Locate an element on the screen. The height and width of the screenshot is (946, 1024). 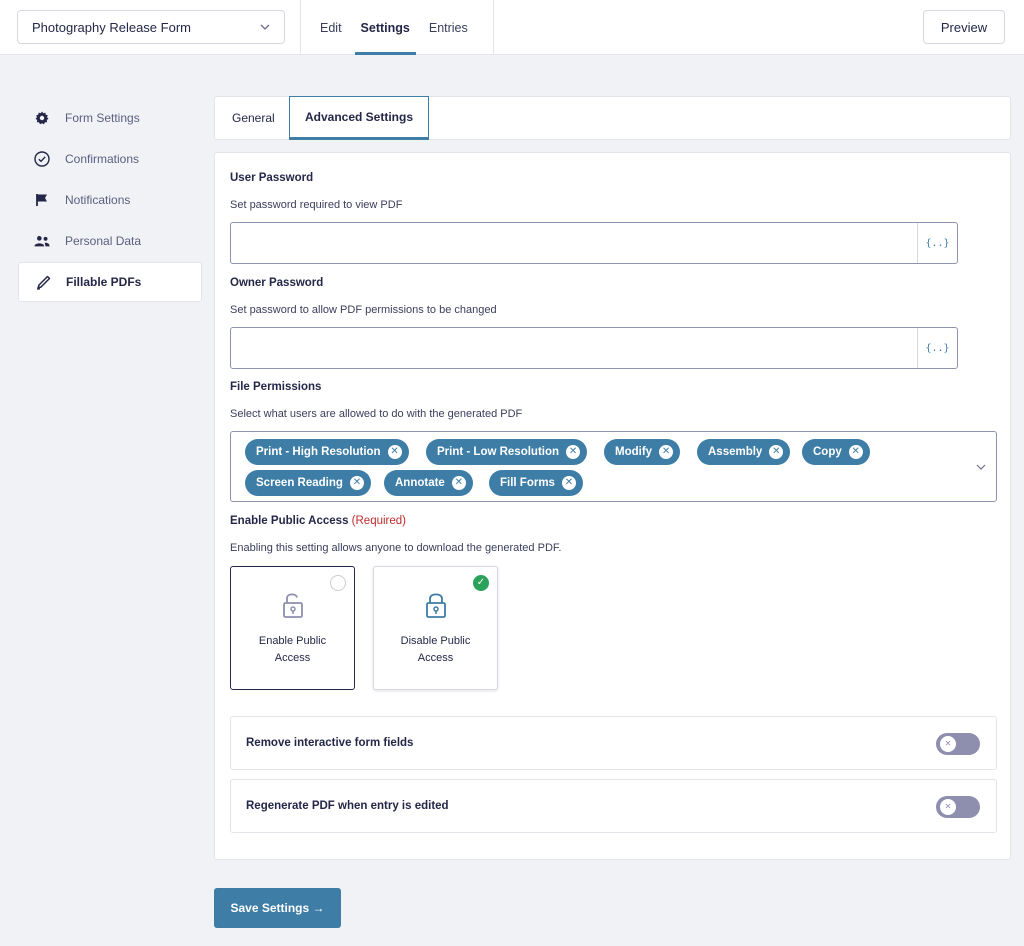
toggle-label: Regenerate PDF when entry is edited is located at coordinates (347, 806).